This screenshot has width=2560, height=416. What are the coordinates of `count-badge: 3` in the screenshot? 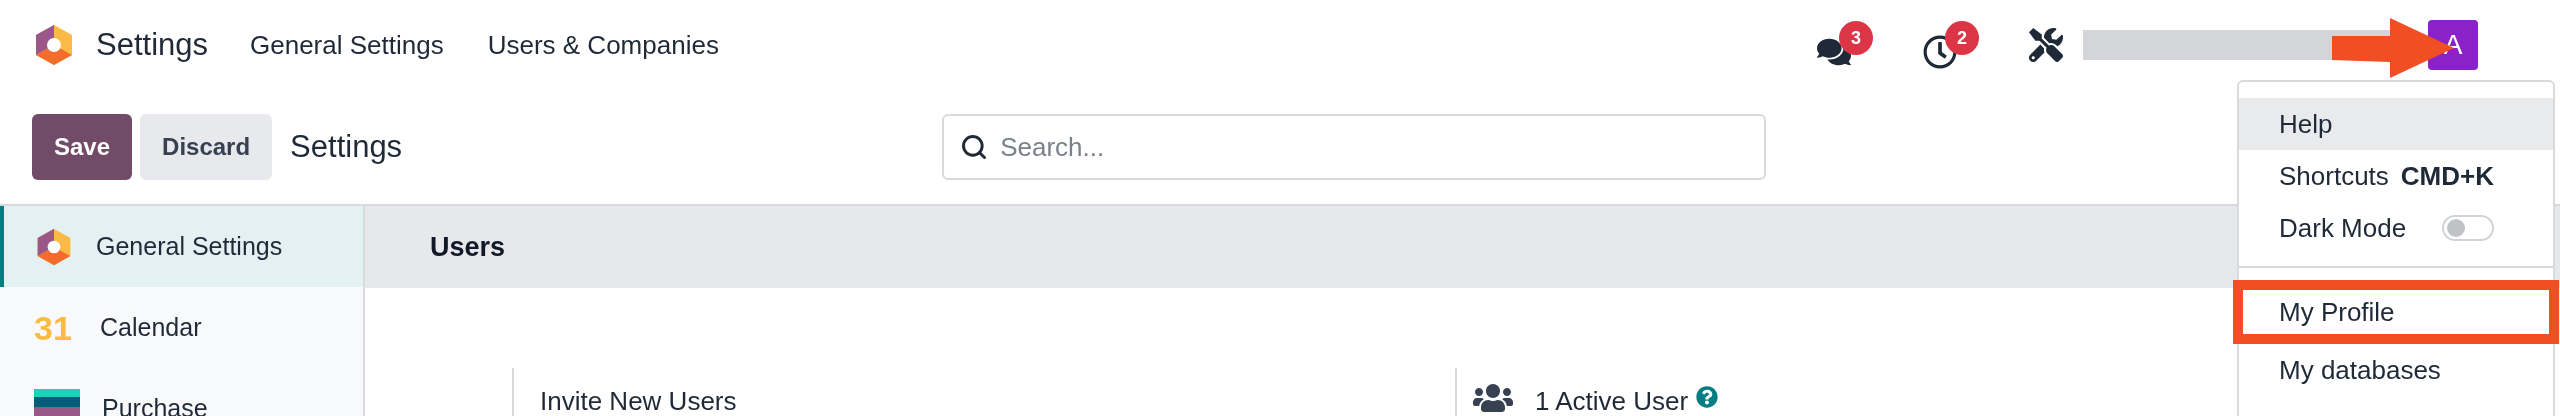 It's located at (1856, 38).